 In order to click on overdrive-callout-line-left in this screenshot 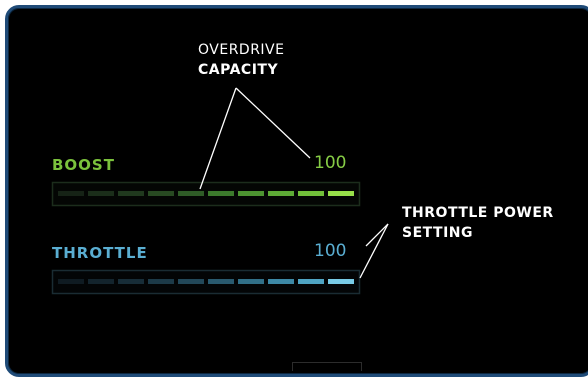, I will do `click(218, 138)`.